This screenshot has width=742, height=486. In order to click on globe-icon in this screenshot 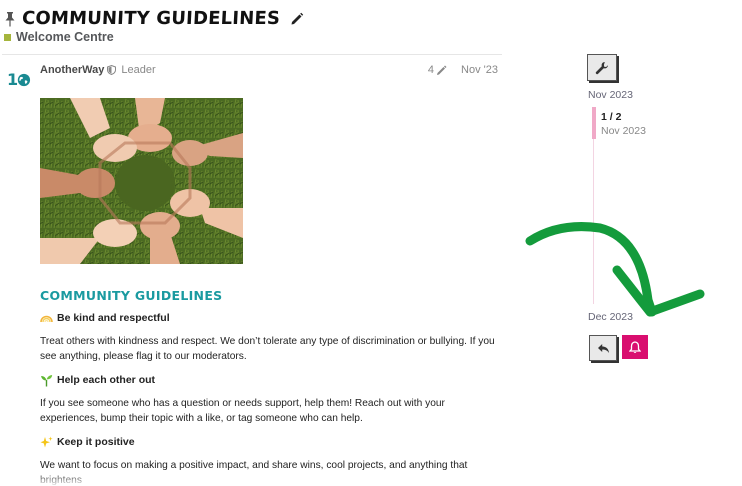, I will do `click(24, 80)`.